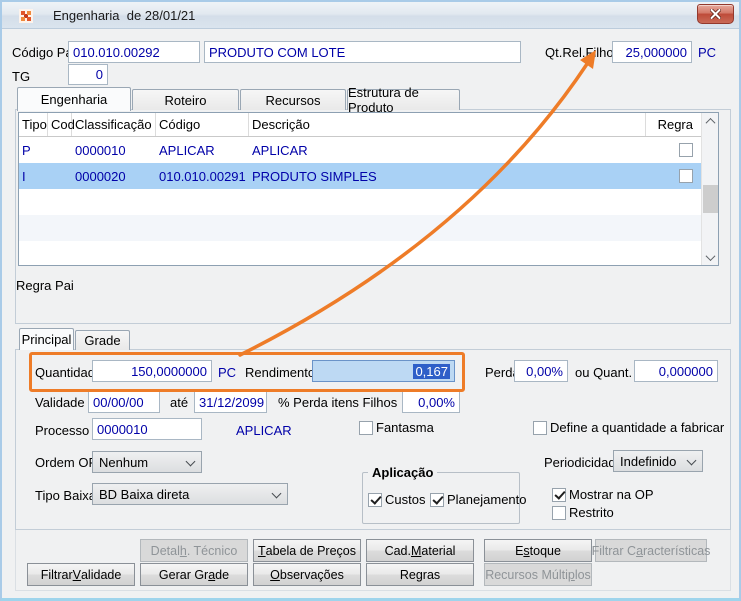  What do you see at coordinates (652, 52) in the screenshot?
I see `qt-rel-filho-input: 25,000000` at bounding box center [652, 52].